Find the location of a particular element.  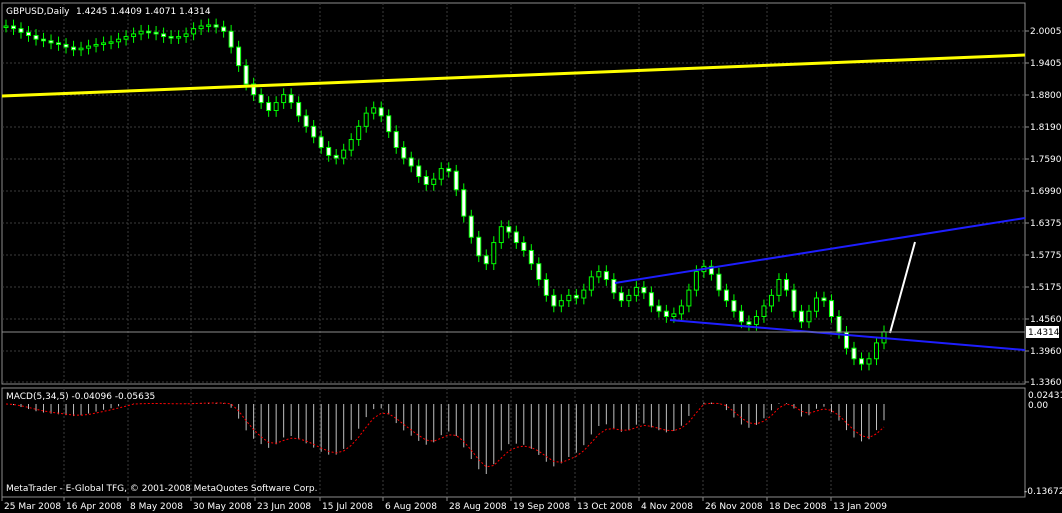

date-tick-label: 28 Aug 2008 is located at coordinates (478, 507).